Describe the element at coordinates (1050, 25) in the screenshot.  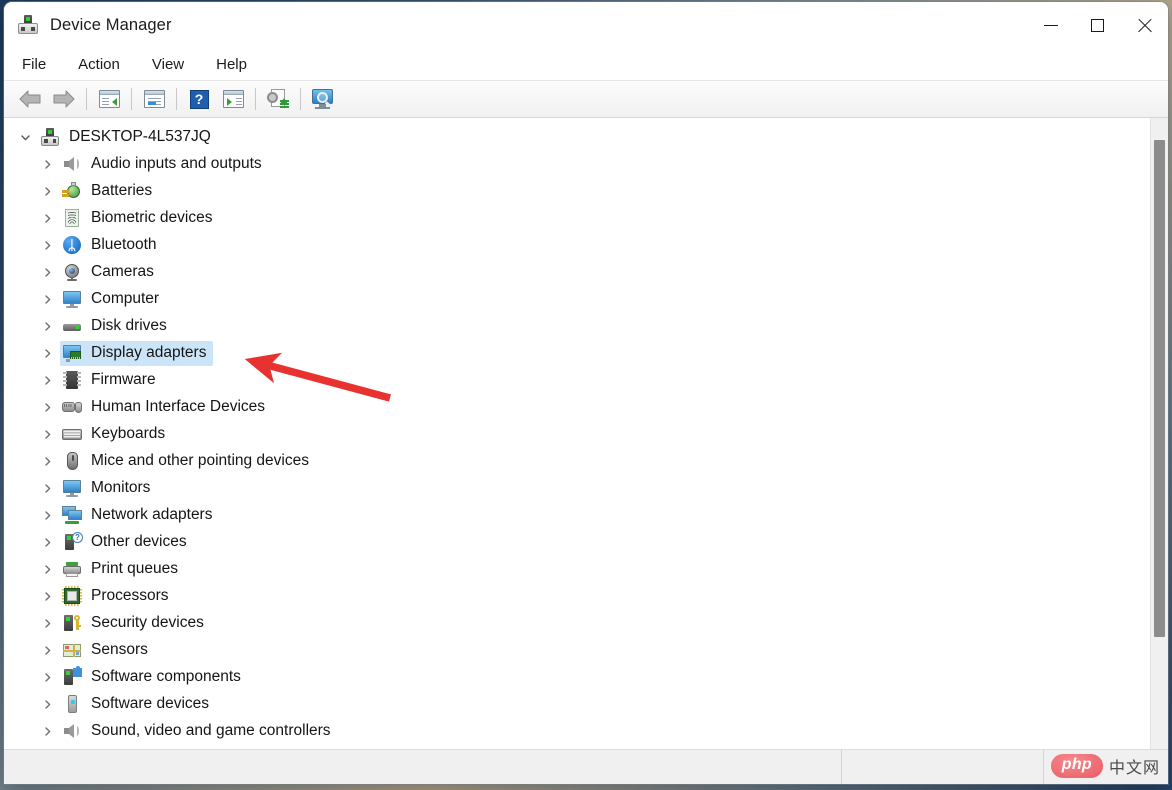
I see `minimize-button` at that location.